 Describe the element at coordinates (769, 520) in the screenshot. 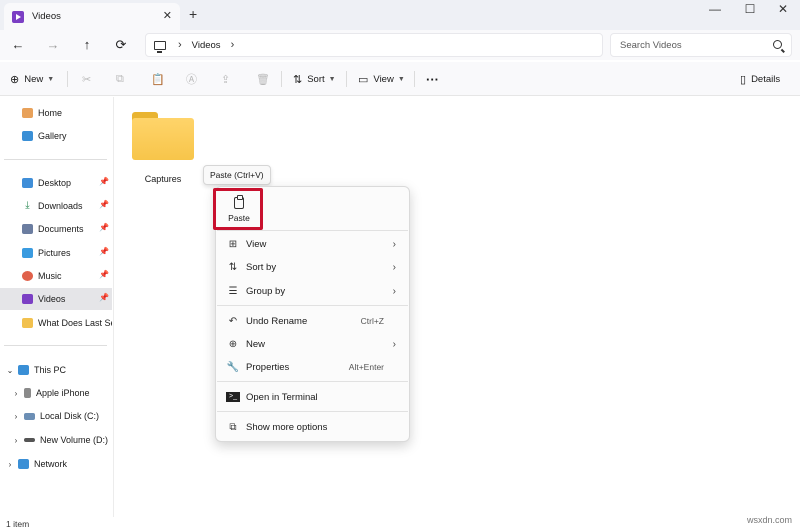

I see `watermark: wsxdn.com` at that location.